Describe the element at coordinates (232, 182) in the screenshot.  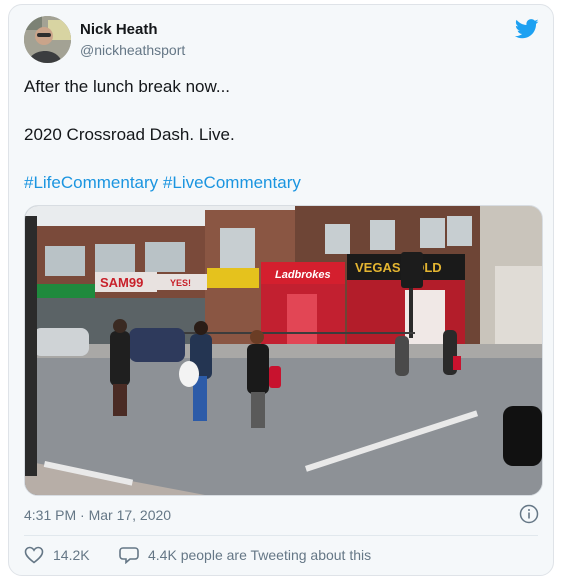
I see `hashtag-livecommentary: #LiveCommentary` at that location.